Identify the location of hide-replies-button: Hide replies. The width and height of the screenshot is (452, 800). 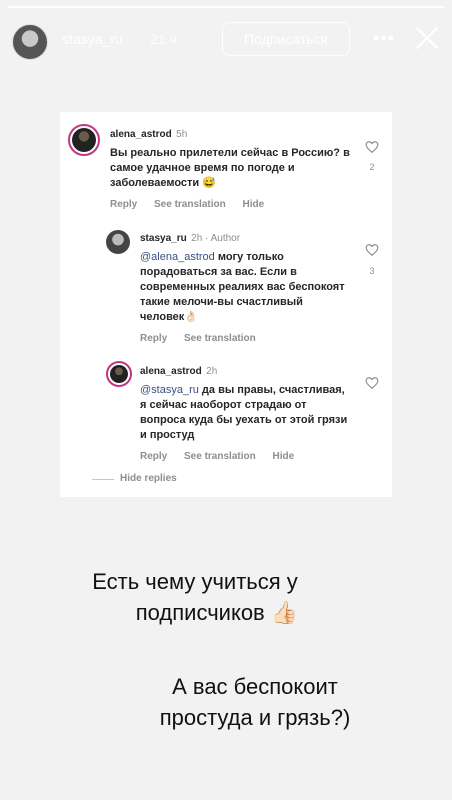
(148, 478).